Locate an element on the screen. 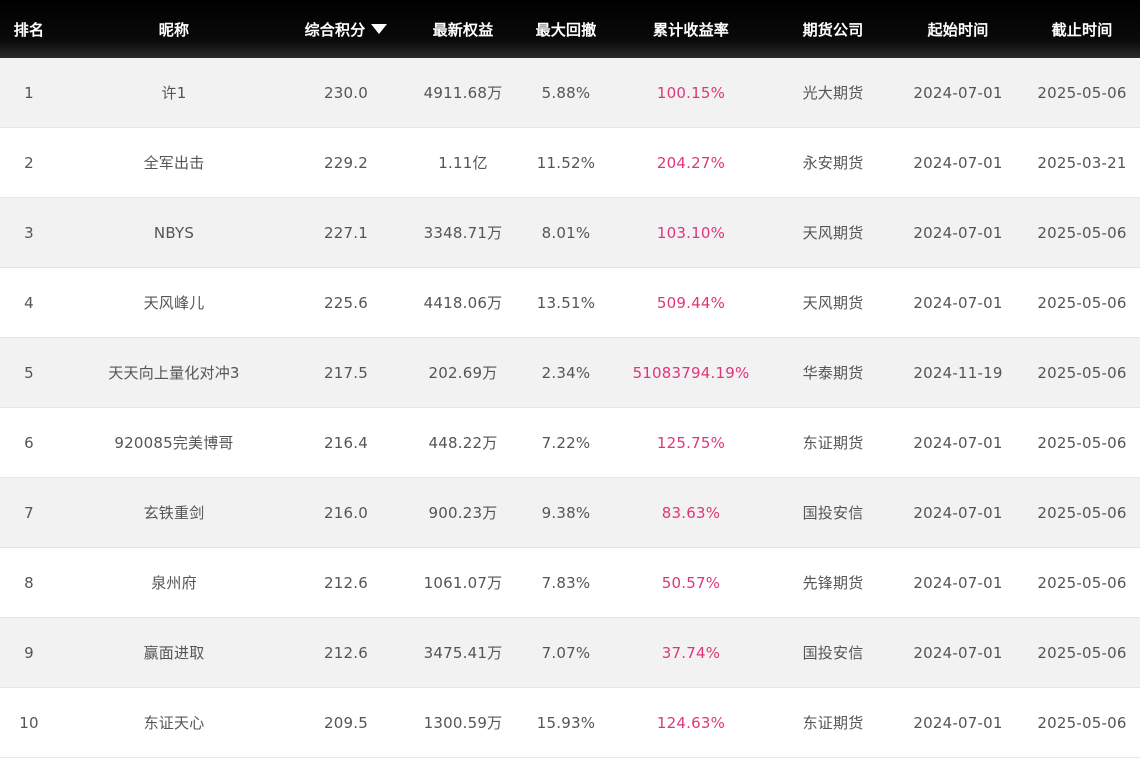  cell-nickname: 赢面进取 is located at coordinates (174, 653).